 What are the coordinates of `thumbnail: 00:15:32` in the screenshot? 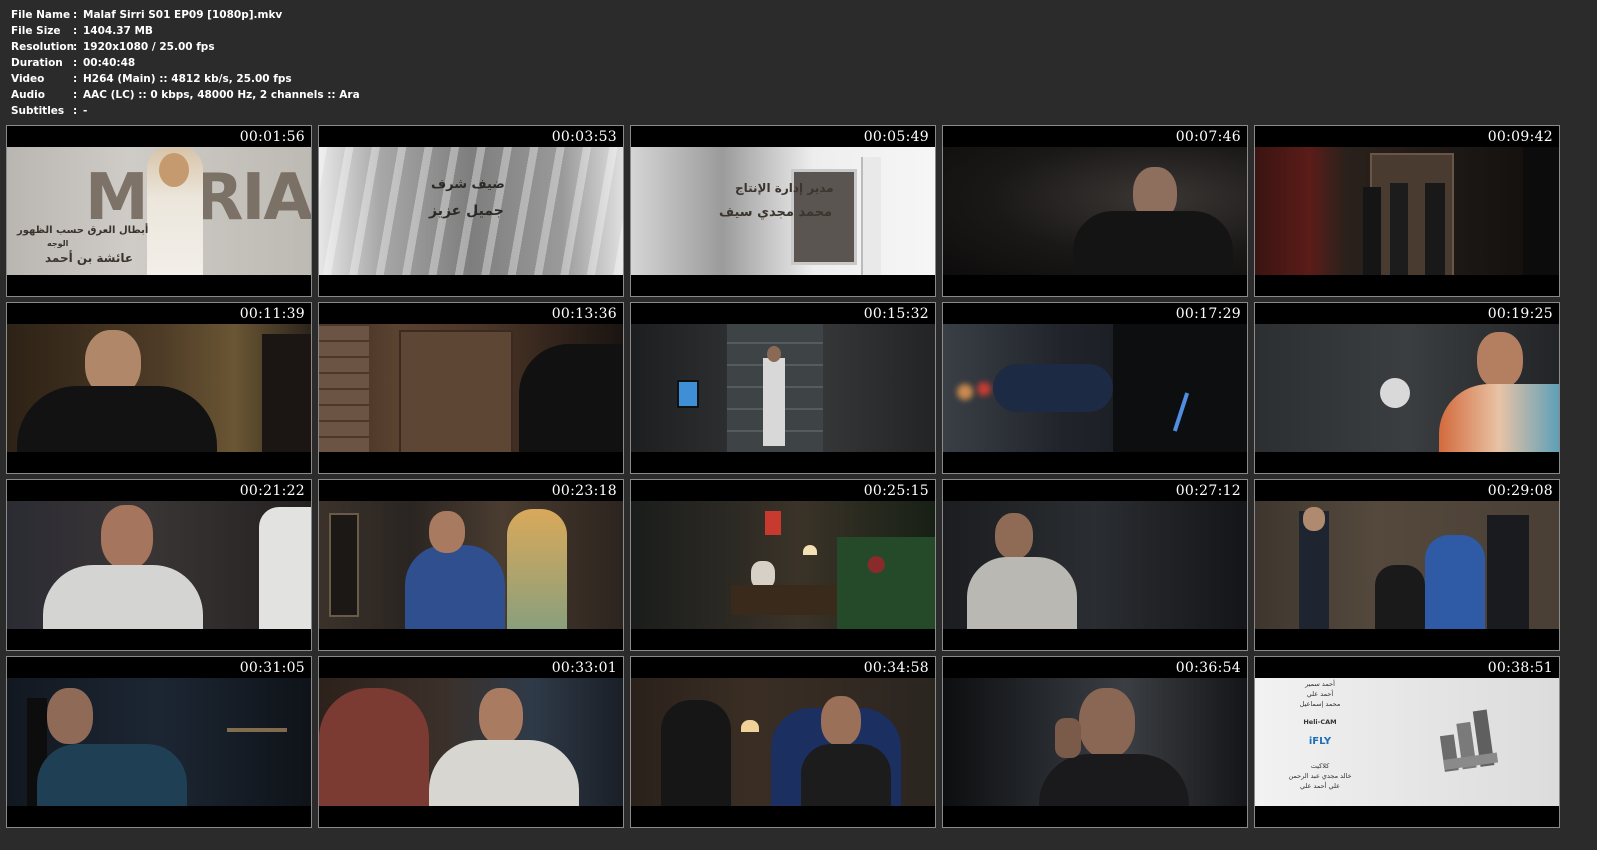 It's located at (783, 388).